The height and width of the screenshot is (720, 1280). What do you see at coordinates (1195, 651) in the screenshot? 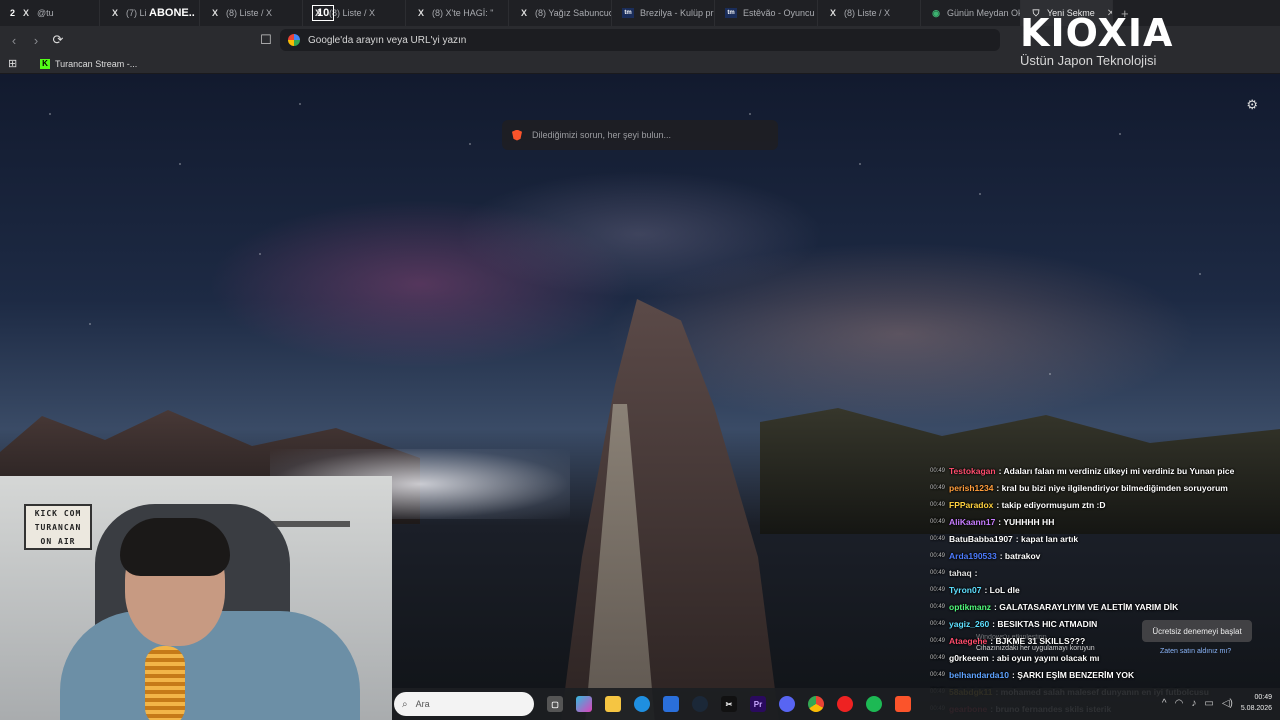
I see `already-bought-link: Zaten satın aldınız mı?` at bounding box center [1195, 651].